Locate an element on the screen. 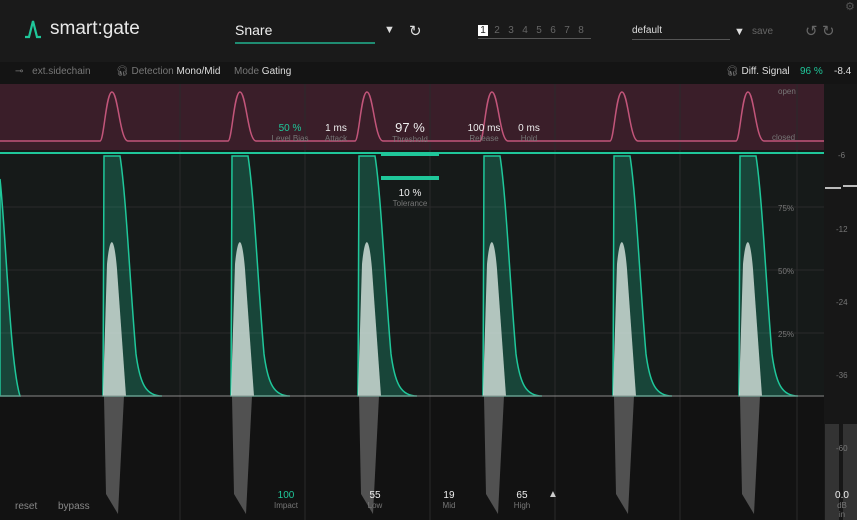 The height and width of the screenshot is (520, 857). preset-name: Snare is located at coordinates (254, 30).